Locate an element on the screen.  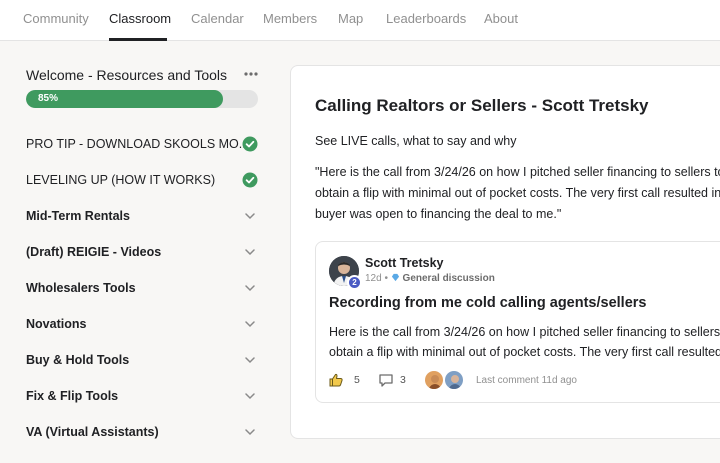
sidebar-item-reigie-videos: (Draft) REIGIE - Videos is located at coordinates (144, 252).